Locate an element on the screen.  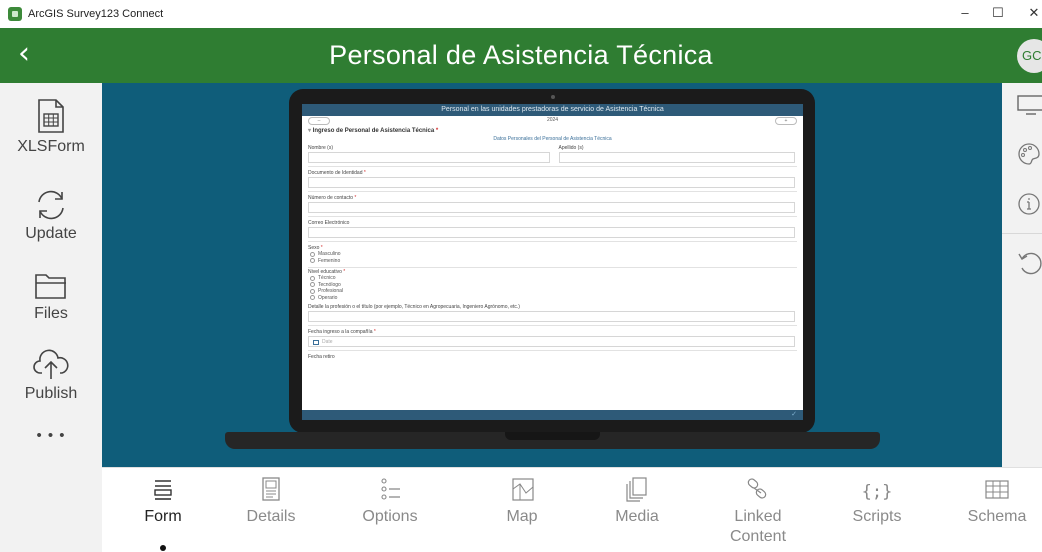
sidebar-item-xlsform: XLSForm is located at coordinates (51, 127).